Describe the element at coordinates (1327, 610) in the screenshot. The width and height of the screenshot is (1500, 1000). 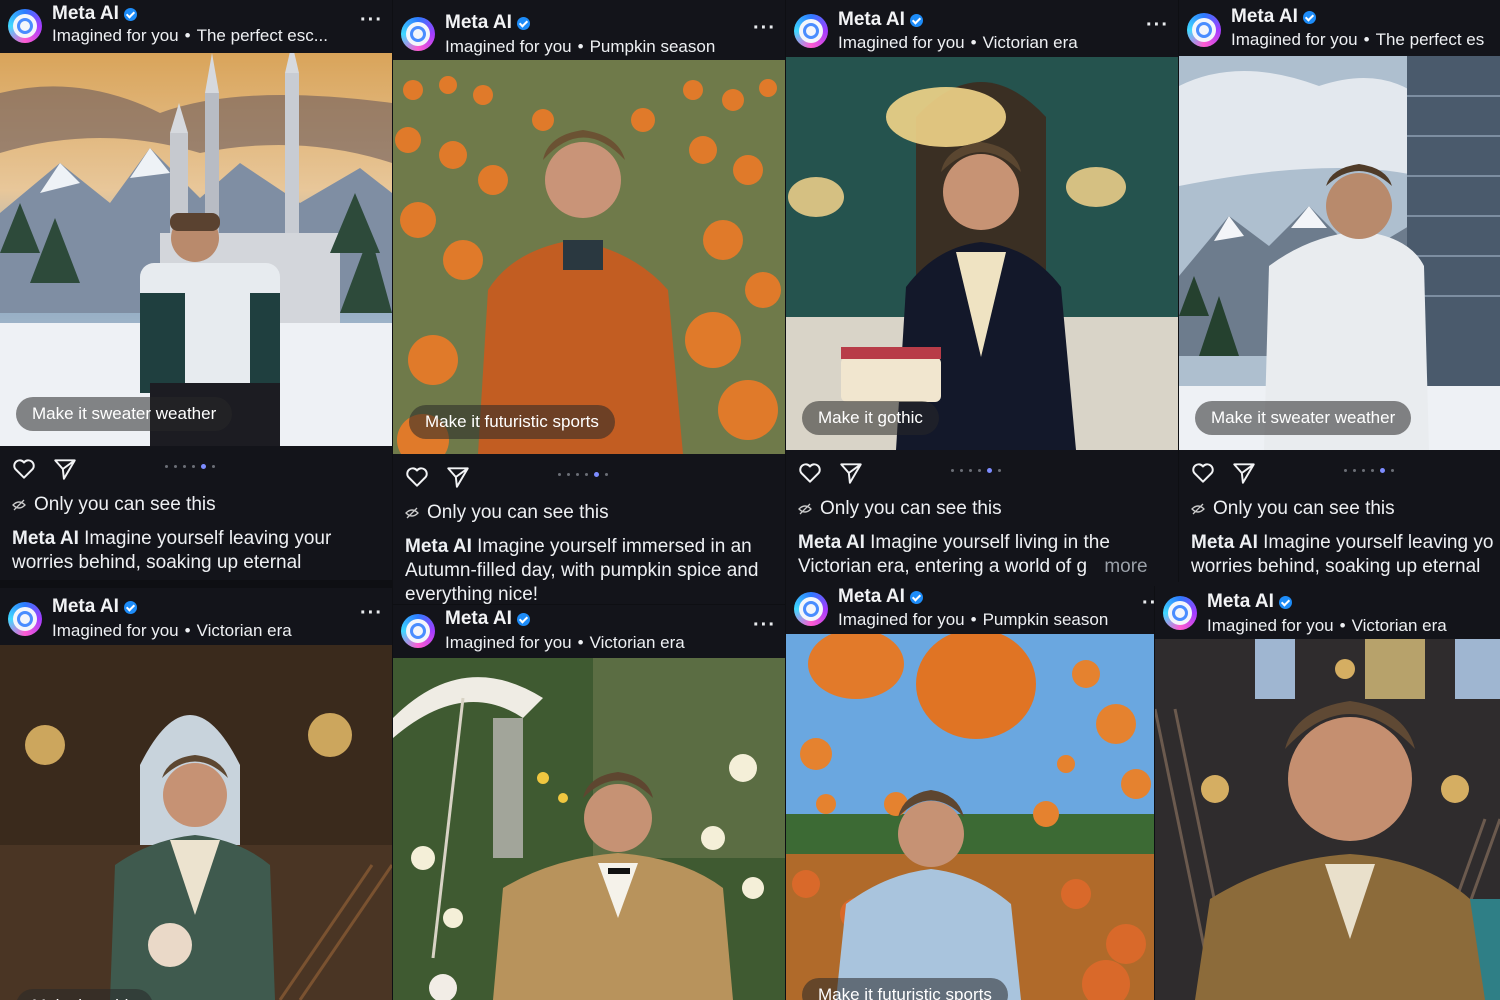
I see `post-header: Meta AI Imagined for you • Victorian era` at that location.